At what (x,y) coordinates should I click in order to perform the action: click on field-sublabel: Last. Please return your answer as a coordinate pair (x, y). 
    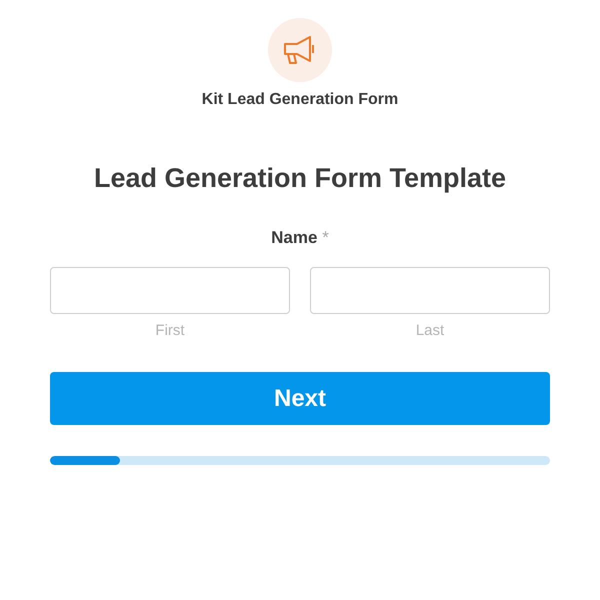
    Looking at the image, I should click on (430, 330).